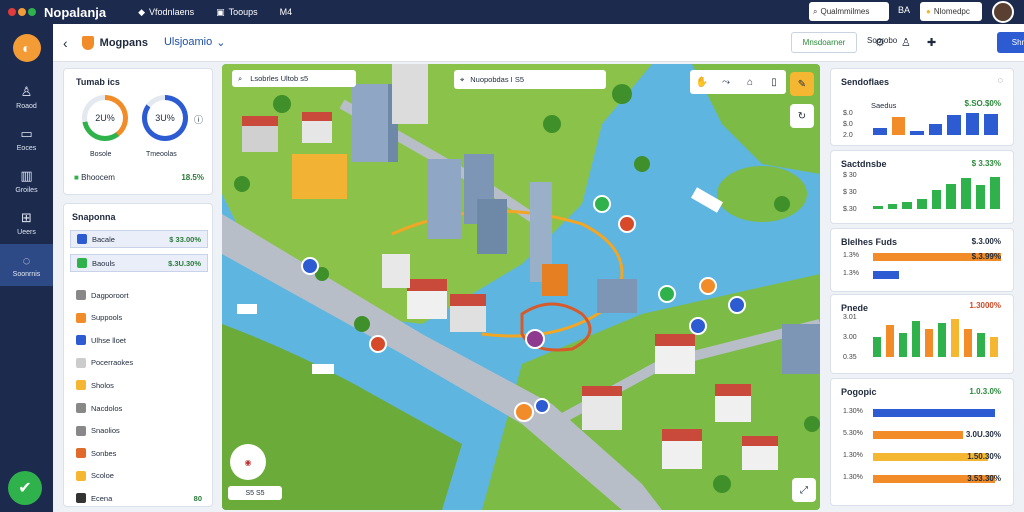 The image size is (1024, 512). I want to click on gauge-2: 3U%, so click(165, 118).